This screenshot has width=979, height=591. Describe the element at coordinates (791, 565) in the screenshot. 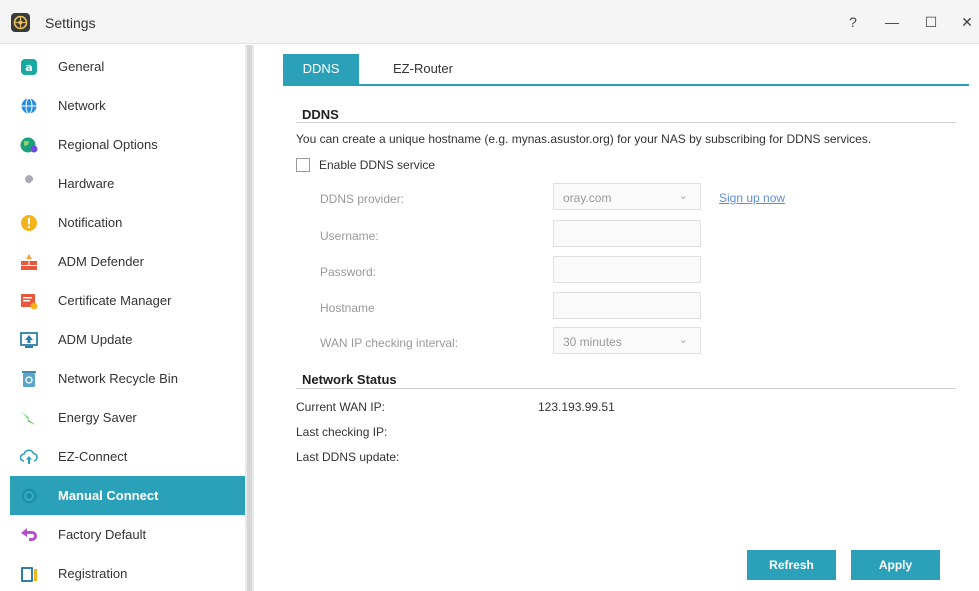

I see `refresh-button: Refresh` at that location.